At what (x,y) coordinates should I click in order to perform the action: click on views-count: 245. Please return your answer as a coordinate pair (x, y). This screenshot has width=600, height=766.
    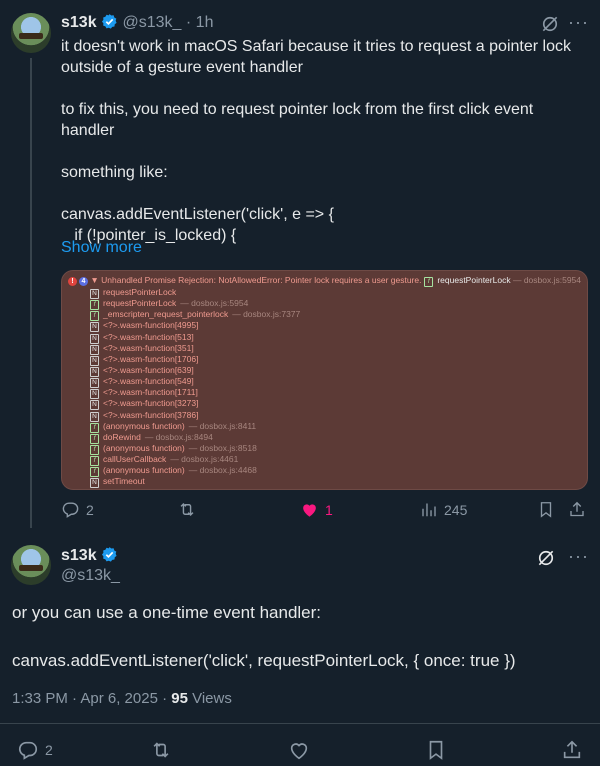
    Looking at the image, I should click on (456, 509).